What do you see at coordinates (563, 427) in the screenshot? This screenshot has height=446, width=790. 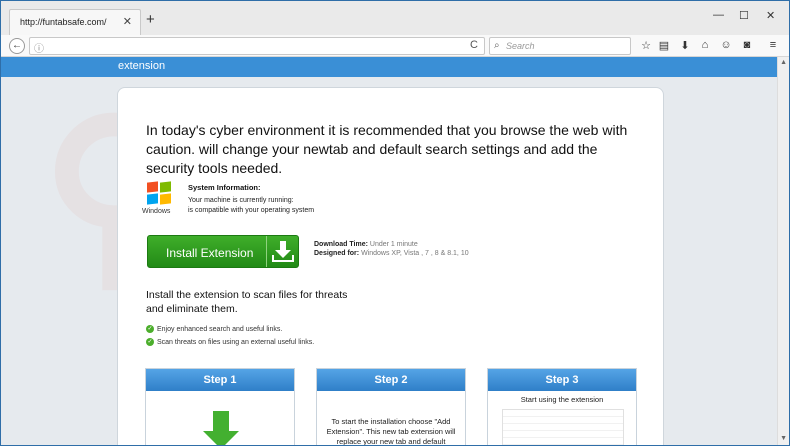 I see `mini-screenshot-image` at bounding box center [563, 427].